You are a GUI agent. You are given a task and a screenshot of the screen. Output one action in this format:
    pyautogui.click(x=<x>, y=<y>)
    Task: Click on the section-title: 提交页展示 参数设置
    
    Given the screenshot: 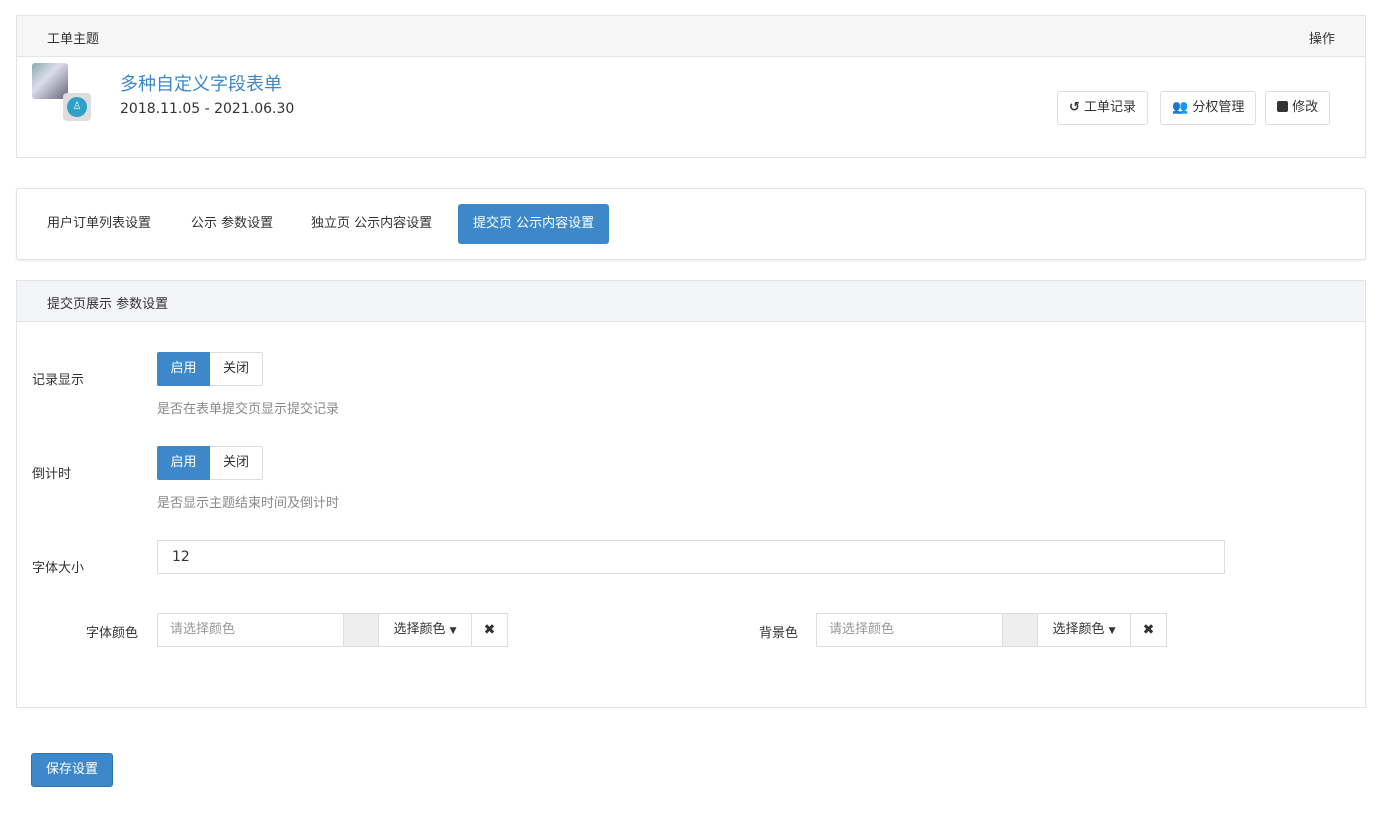 What is the action you would take?
    pyautogui.click(x=108, y=304)
    